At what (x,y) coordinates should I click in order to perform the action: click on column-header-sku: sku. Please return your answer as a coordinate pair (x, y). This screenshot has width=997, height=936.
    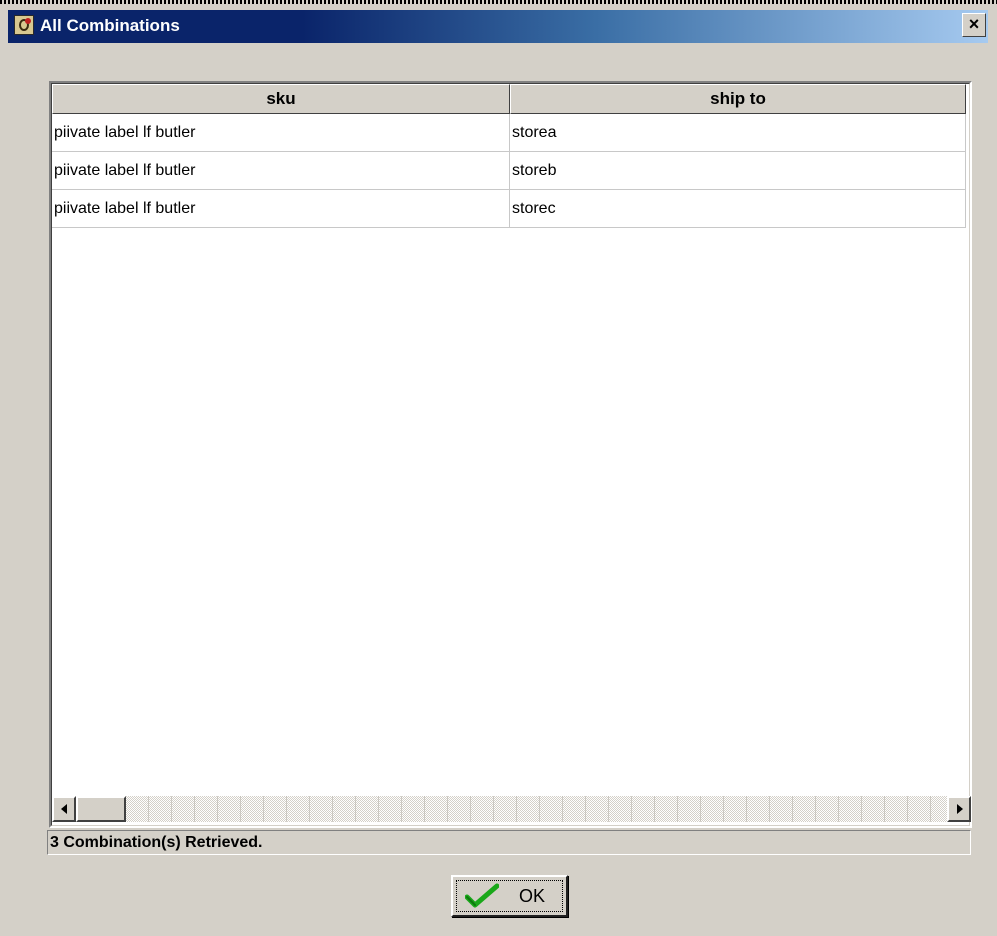
    Looking at the image, I should click on (281, 99).